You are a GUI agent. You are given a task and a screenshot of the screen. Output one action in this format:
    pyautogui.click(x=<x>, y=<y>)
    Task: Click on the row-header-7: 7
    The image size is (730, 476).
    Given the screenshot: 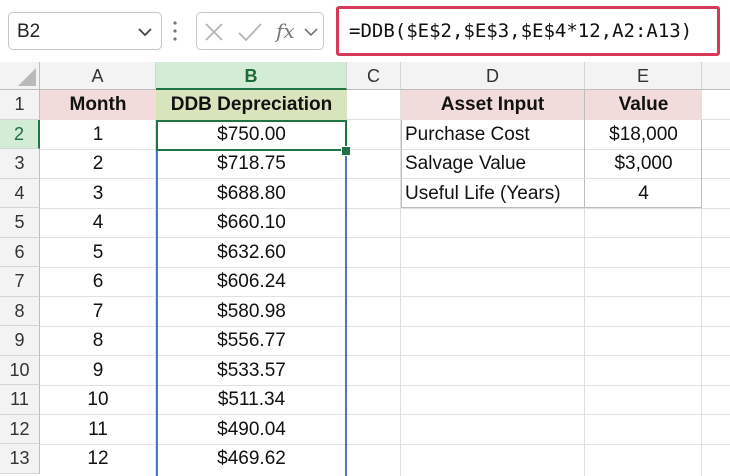 What is the action you would take?
    pyautogui.click(x=20, y=282)
    